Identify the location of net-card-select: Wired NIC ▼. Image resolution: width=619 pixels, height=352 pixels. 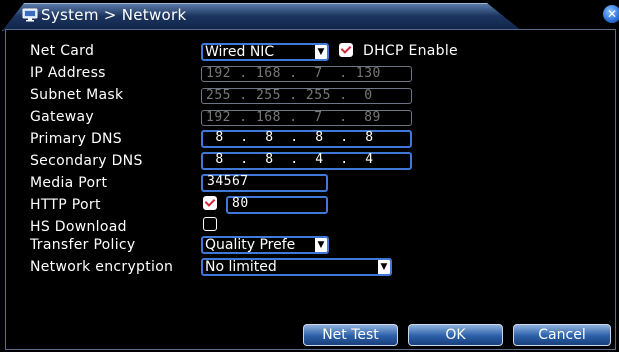
(265, 52).